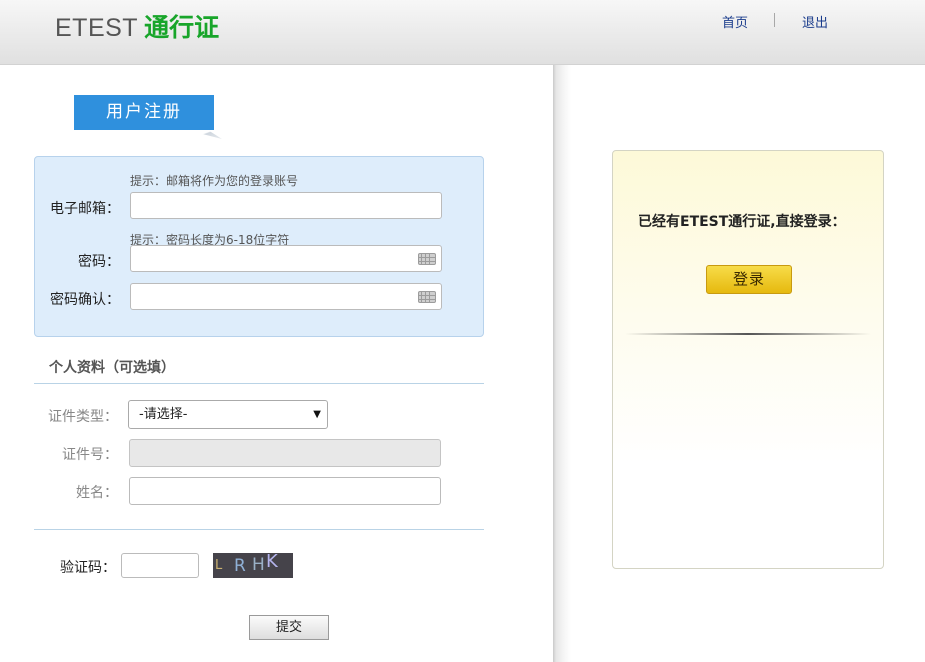  I want to click on panel-divider, so click(562, 363).